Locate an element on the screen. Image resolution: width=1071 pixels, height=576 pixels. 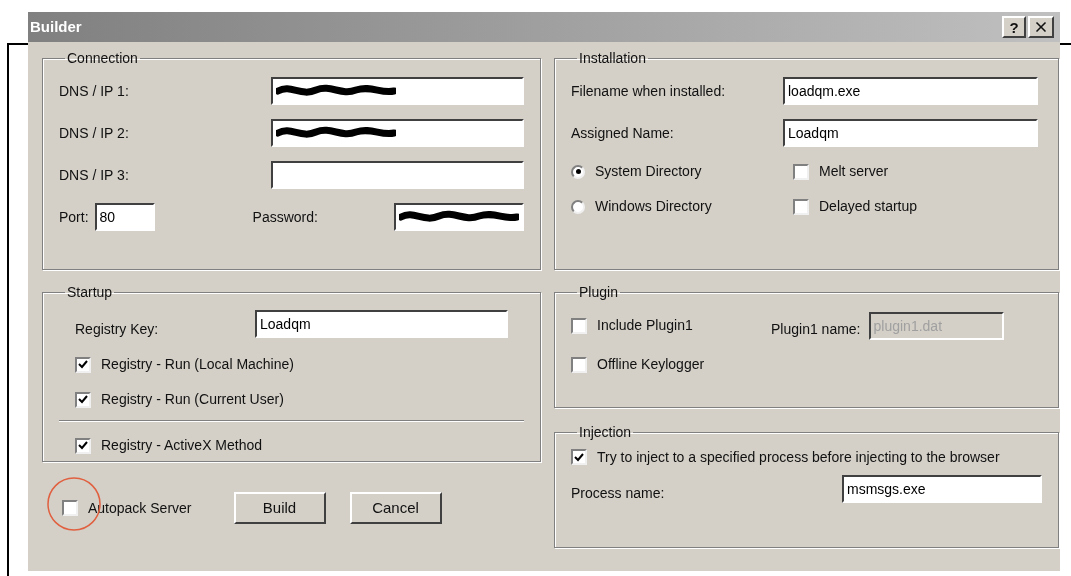
checkbox-label: Offline Keylogger is located at coordinates (651, 364).